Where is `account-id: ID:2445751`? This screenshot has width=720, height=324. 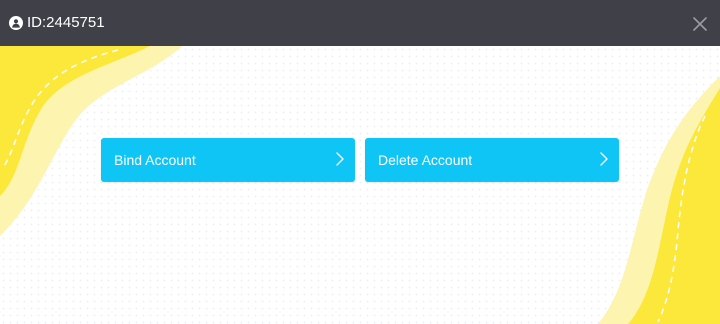 account-id: ID:2445751 is located at coordinates (66, 22).